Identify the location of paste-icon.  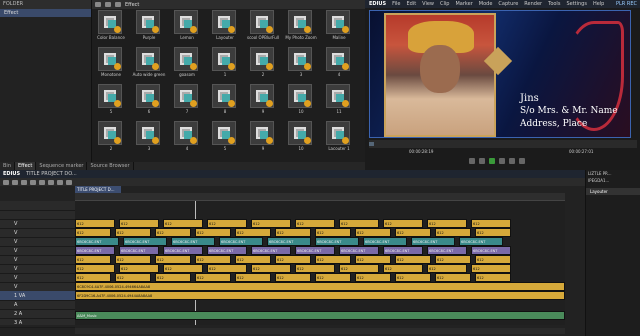
(69, 182).